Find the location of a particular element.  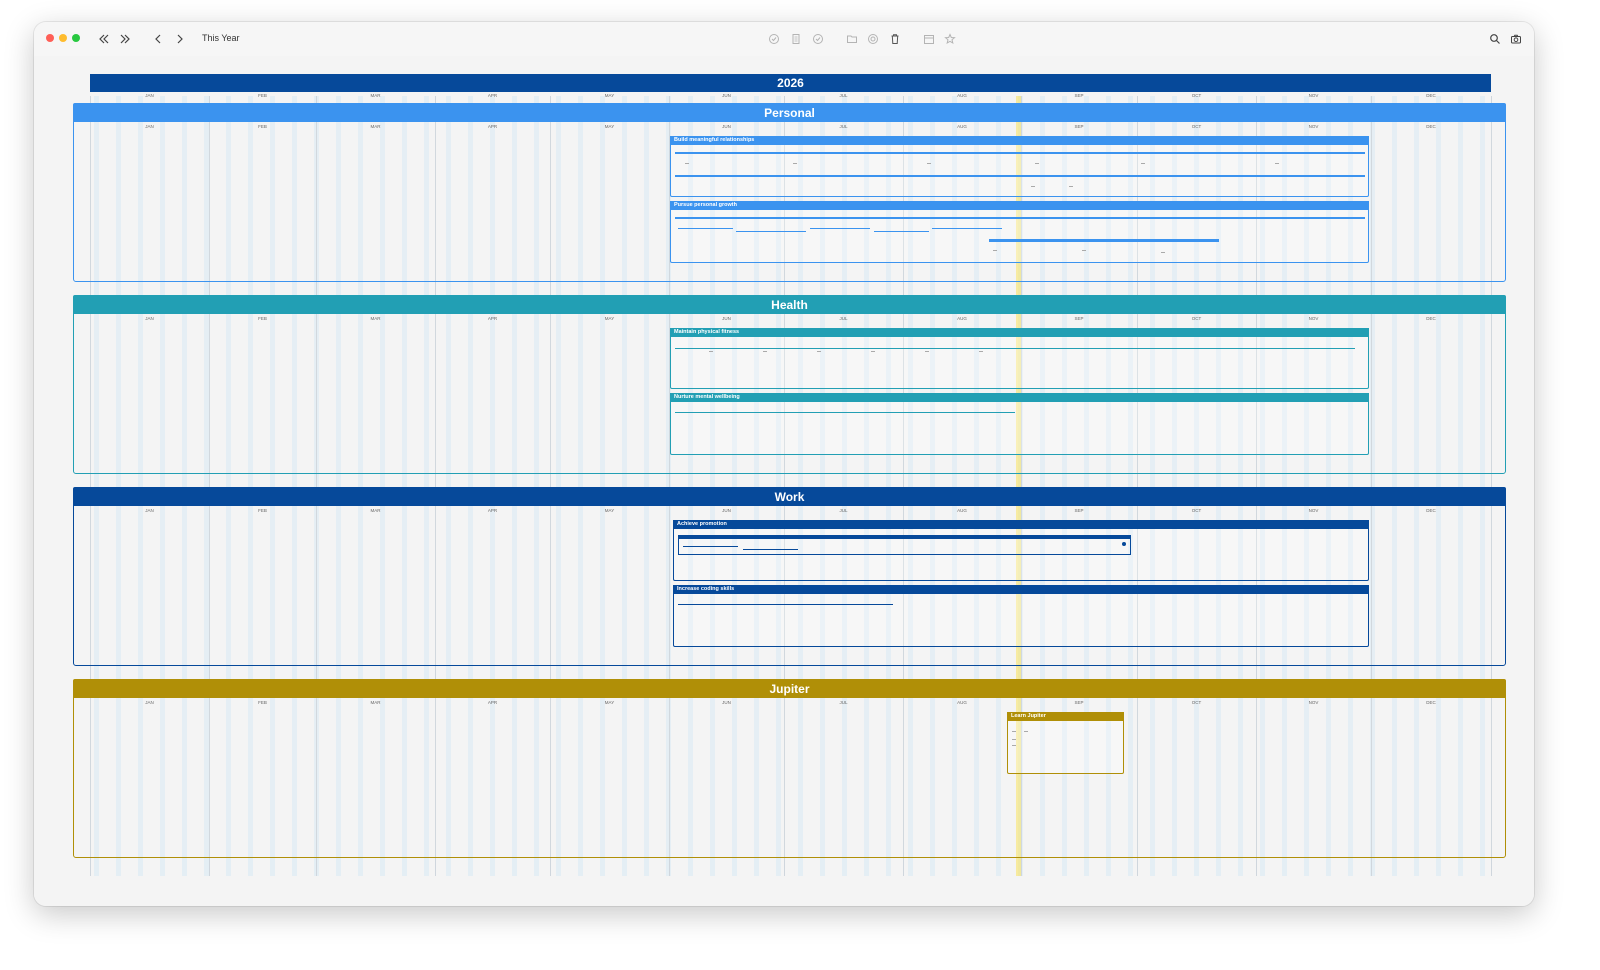

trash-icon is located at coordinates (895, 39).